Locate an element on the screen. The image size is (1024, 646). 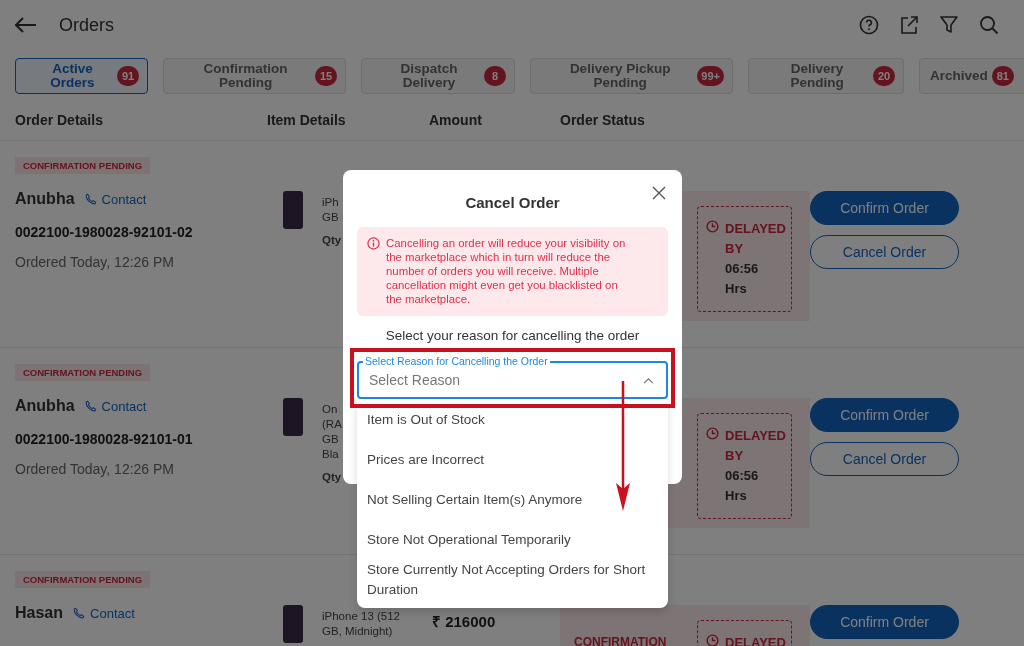
back-arrow-icon is located at coordinates (26, 25).